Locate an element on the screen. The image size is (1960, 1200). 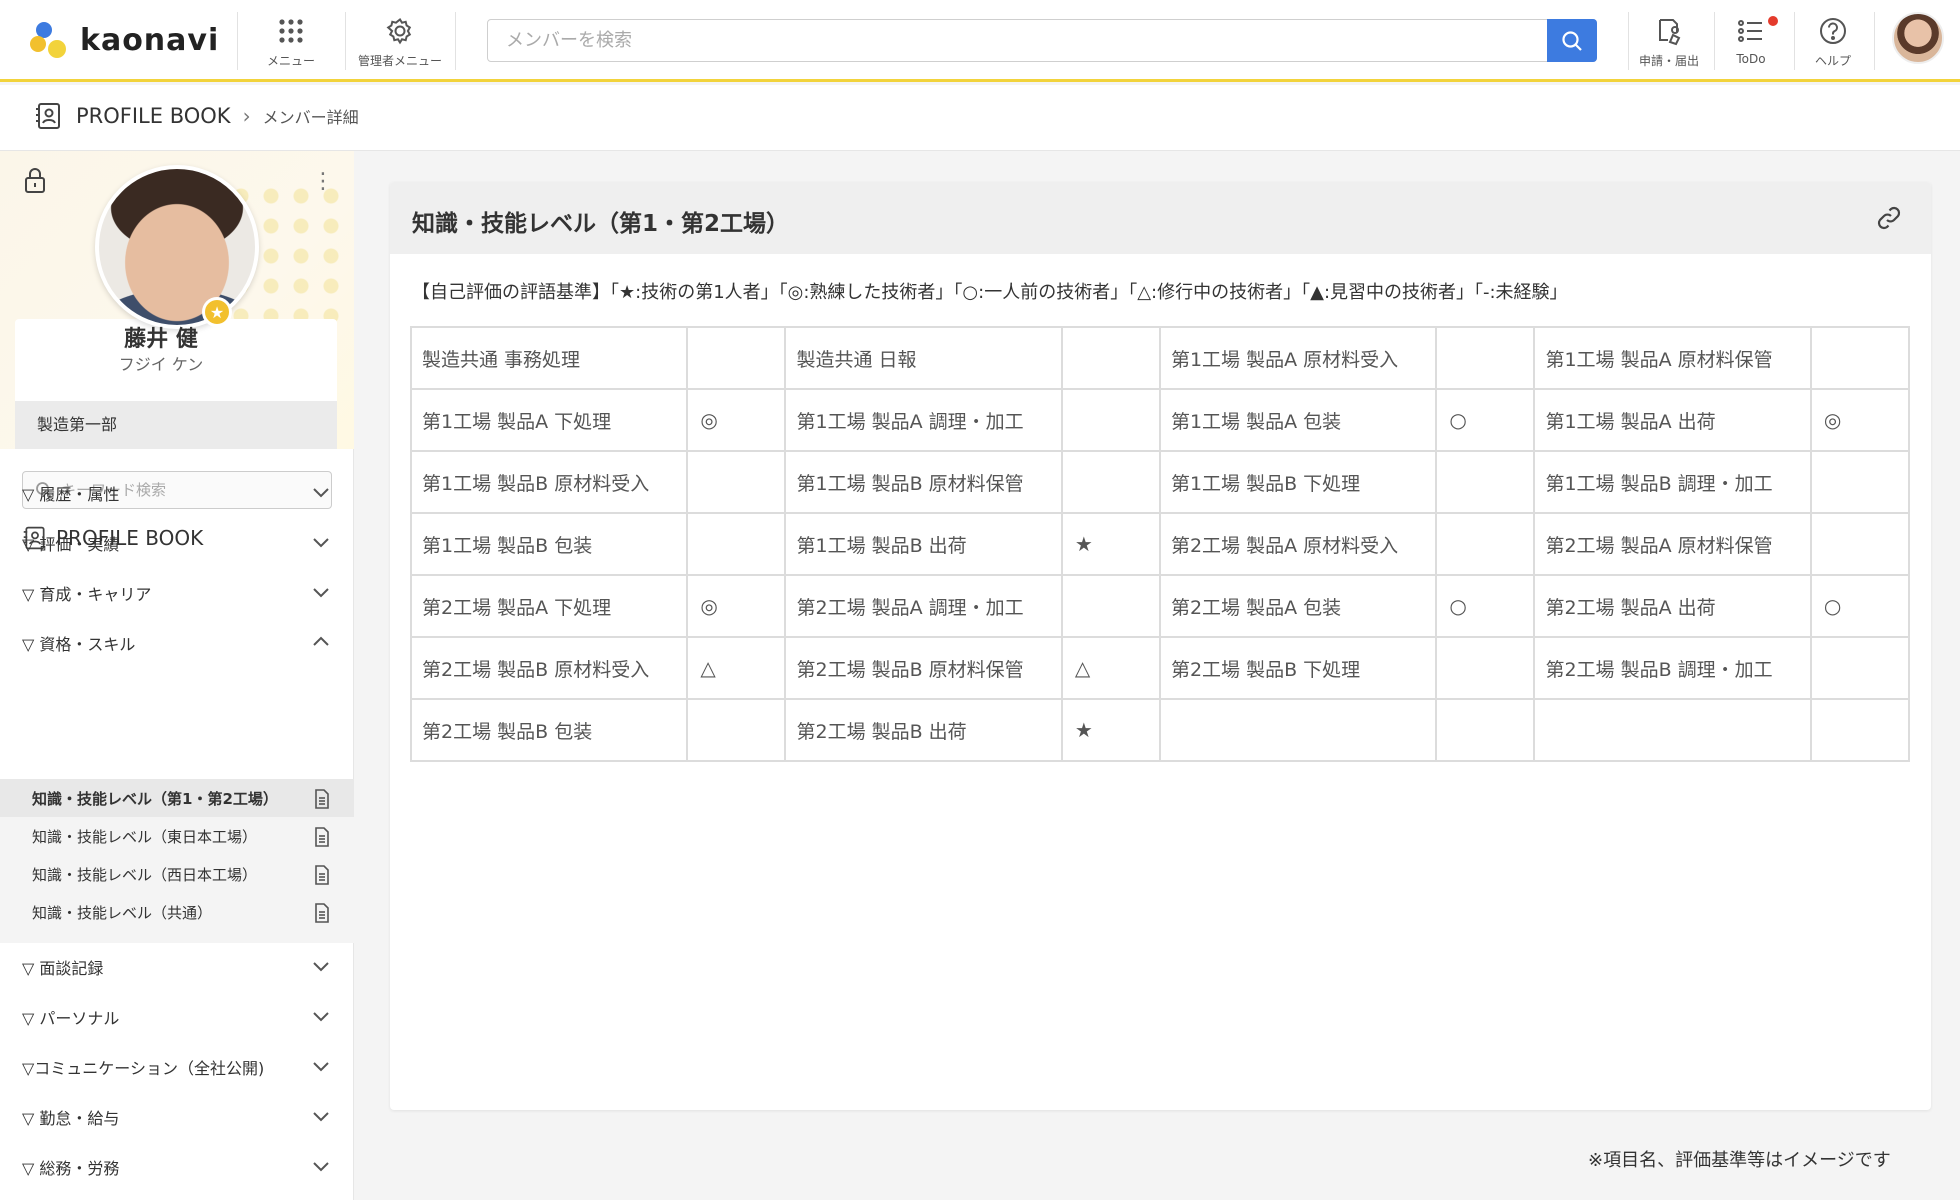
skill-name: 第1工場 製品B 原材料受入 is located at coordinates (549, 482).